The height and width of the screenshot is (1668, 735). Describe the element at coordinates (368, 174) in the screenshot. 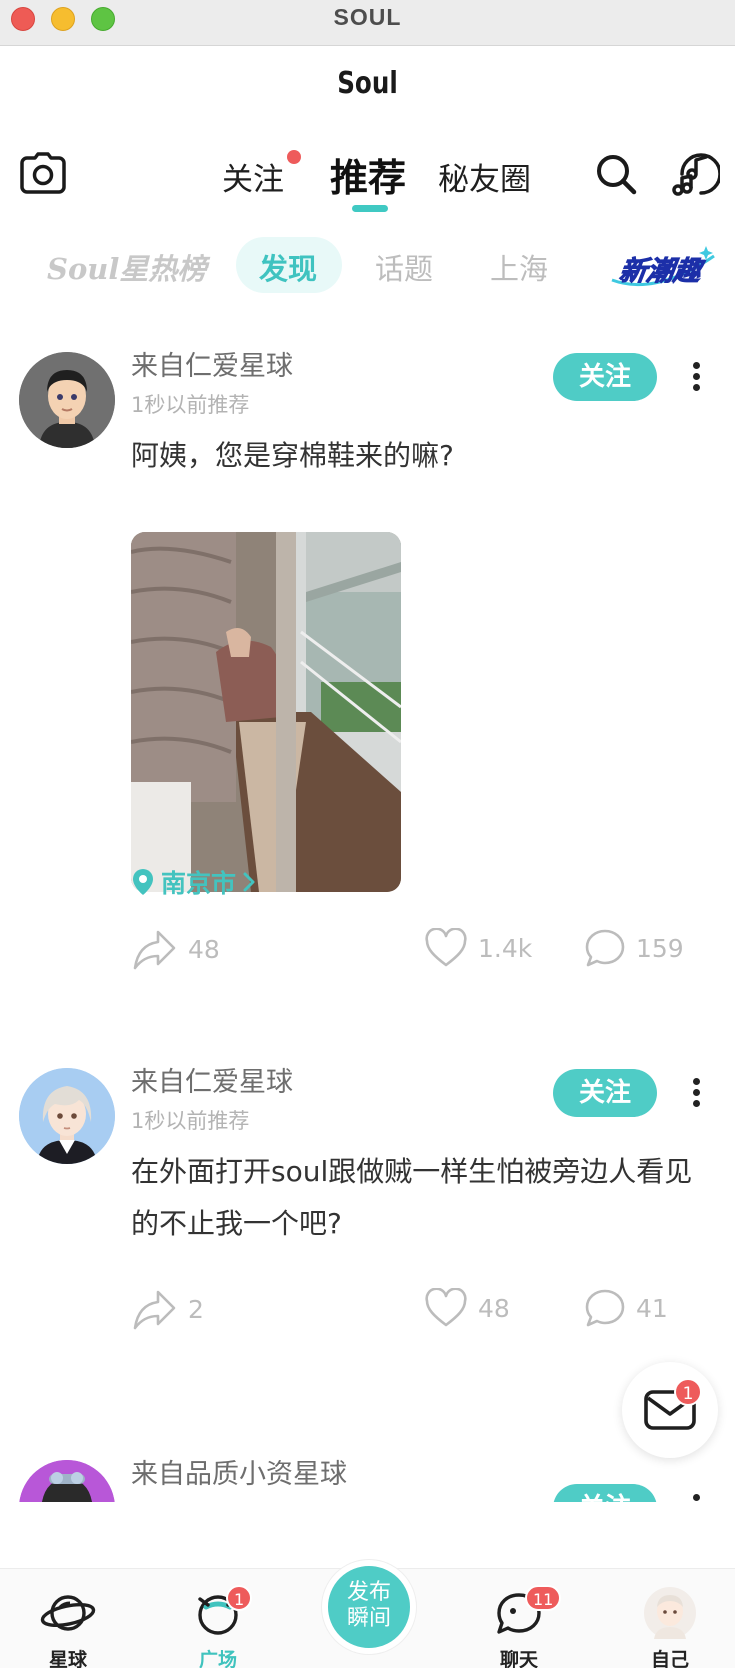

I see `tab-recommend: 推荐` at that location.